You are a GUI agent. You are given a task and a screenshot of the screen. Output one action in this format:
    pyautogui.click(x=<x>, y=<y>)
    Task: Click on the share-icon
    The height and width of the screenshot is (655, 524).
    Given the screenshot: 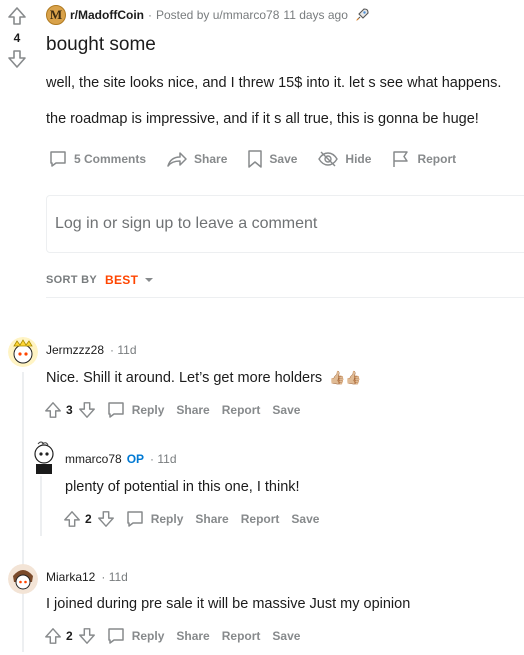 What is the action you would take?
    pyautogui.click(x=180, y=159)
    